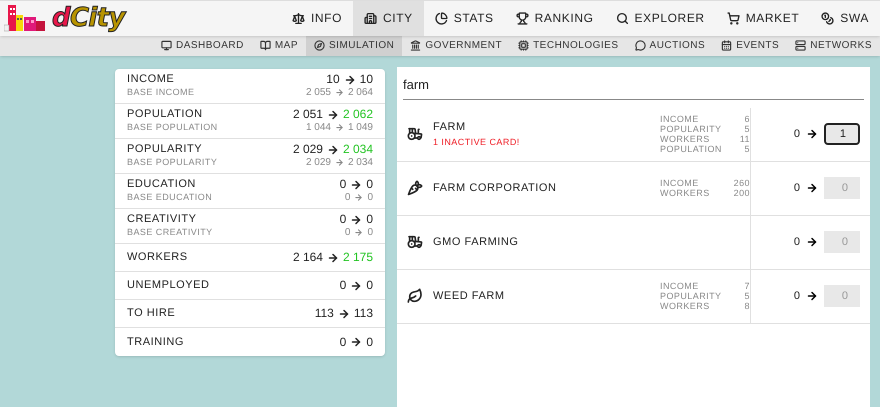 The width and height of the screenshot is (880, 407). What do you see at coordinates (660, 18) in the screenshot?
I see `nav-tab: EXPLORER` at bounding box center [660, 18].